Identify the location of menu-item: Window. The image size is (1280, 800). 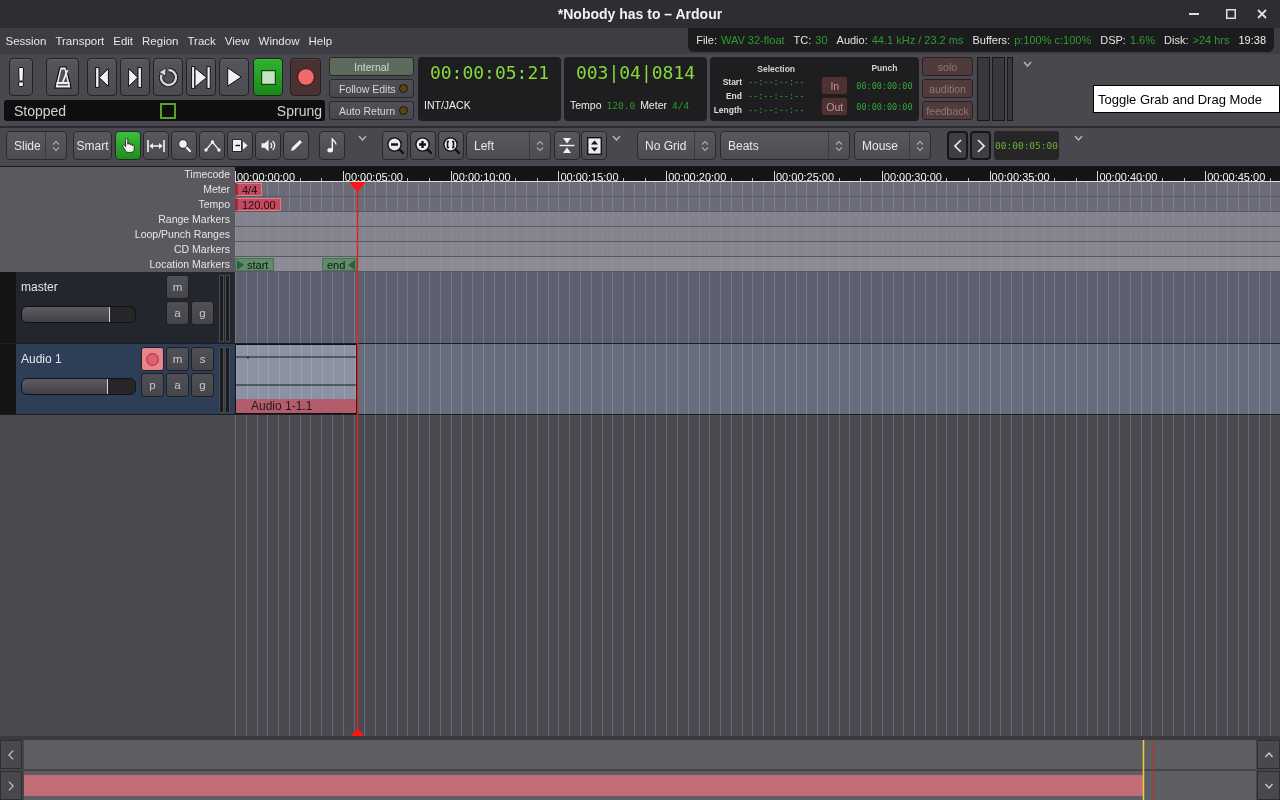
(279, 41).